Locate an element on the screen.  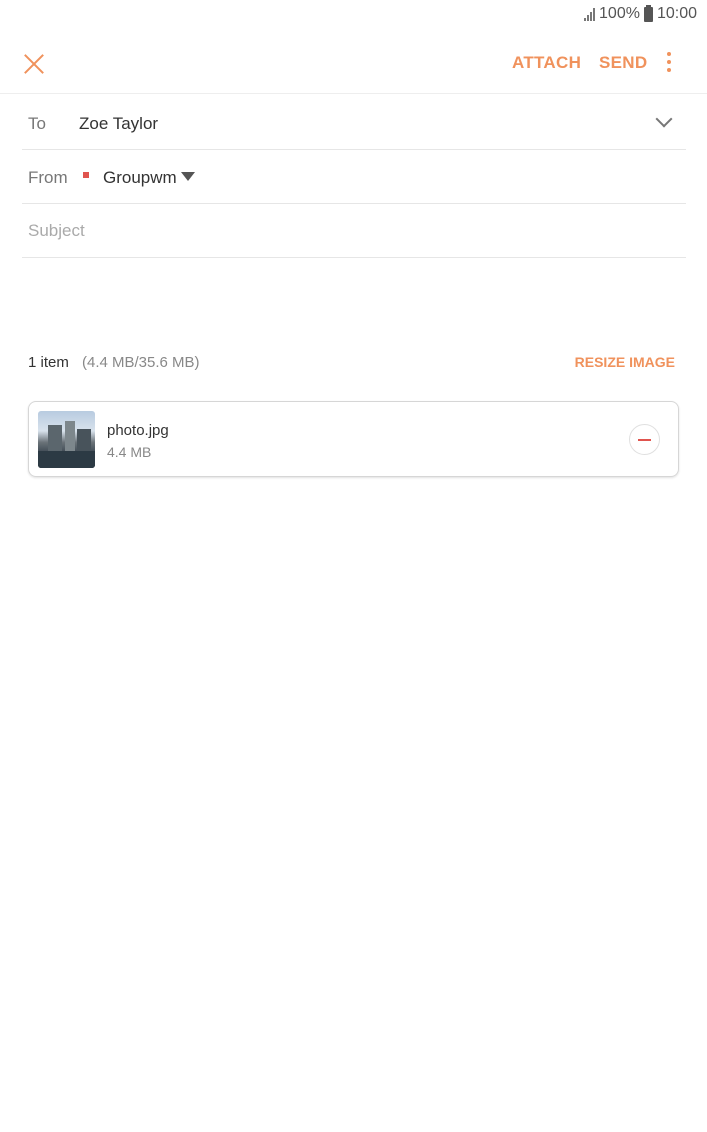
attachment-file-name: photo.jpg is located at coordinates (138, 430).